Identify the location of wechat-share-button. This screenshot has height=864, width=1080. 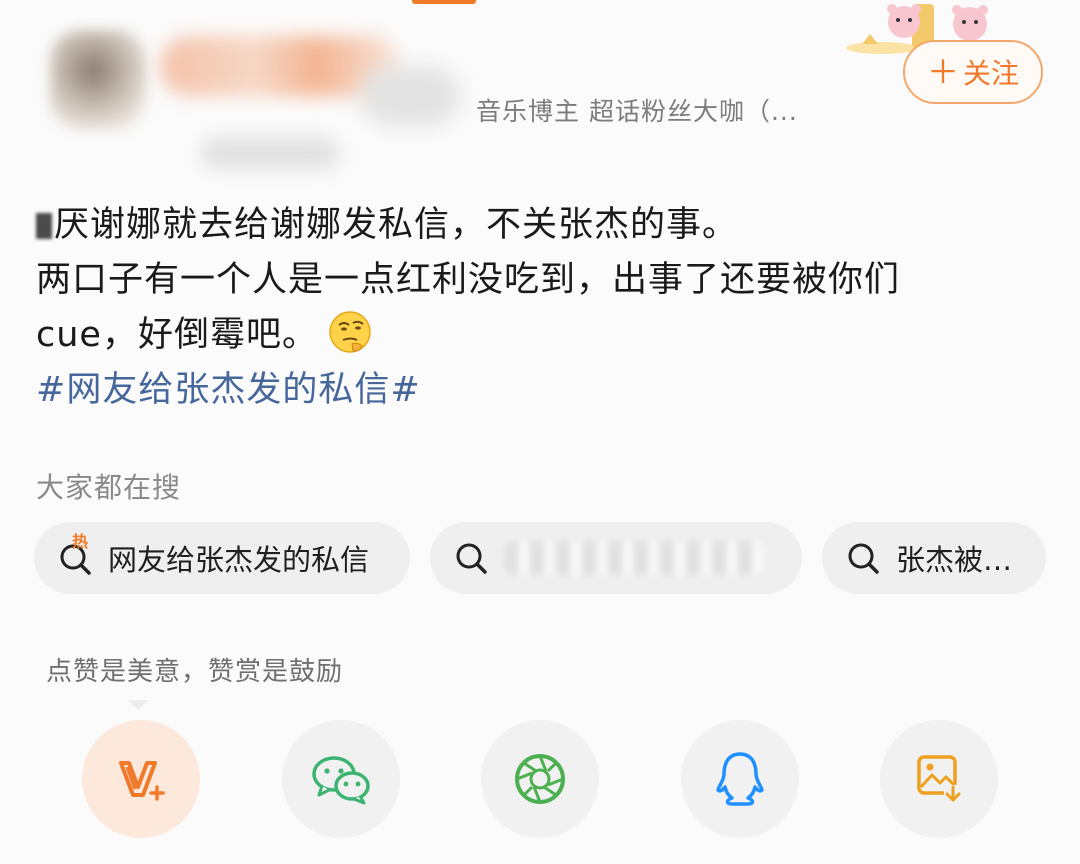
(341, 779).